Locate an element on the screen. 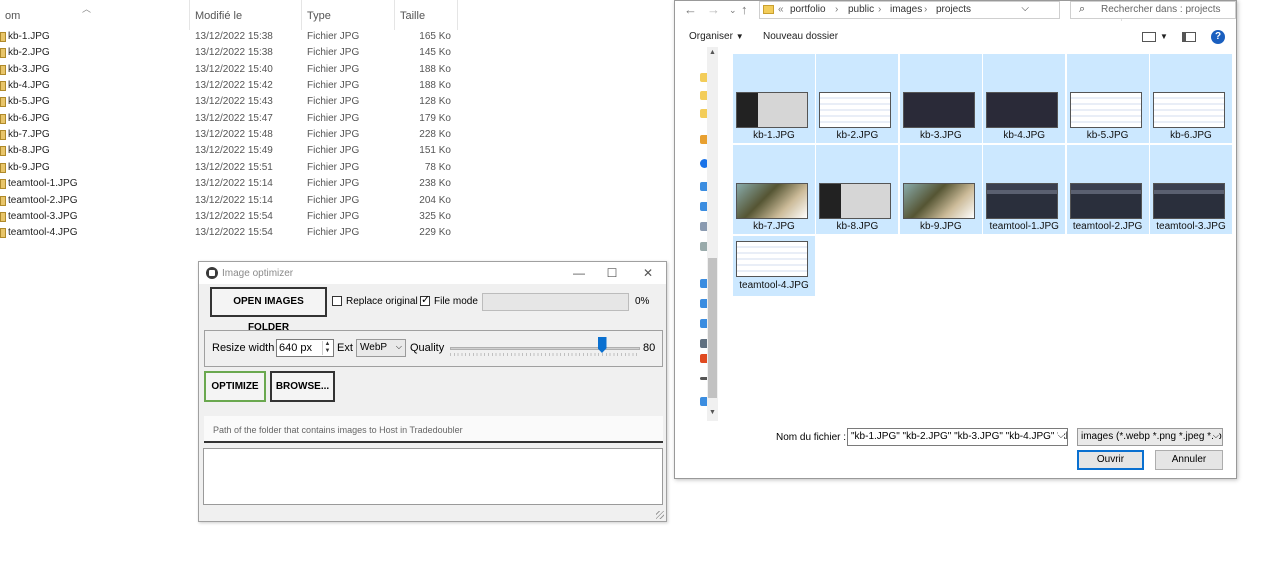  minimize-icon: — is located at coordinates (579, 273).